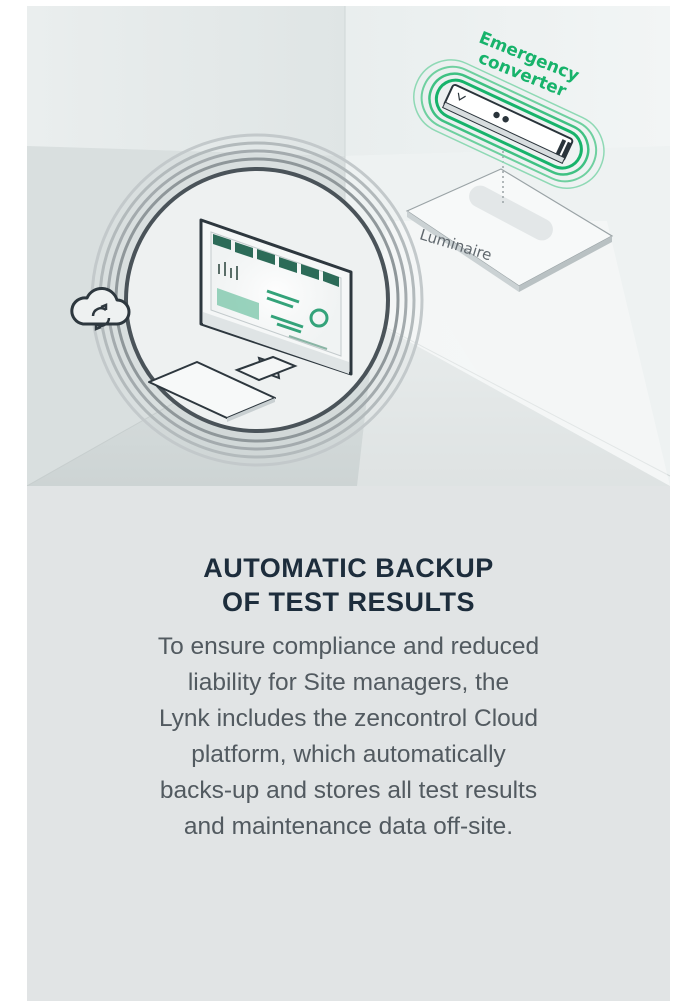 The image size is (680, 1007). What do you see at coordinates (348, 790) in the screenshot?
I see `description-line5: backs-up and stores all test results` at bounding box center [348, 790].